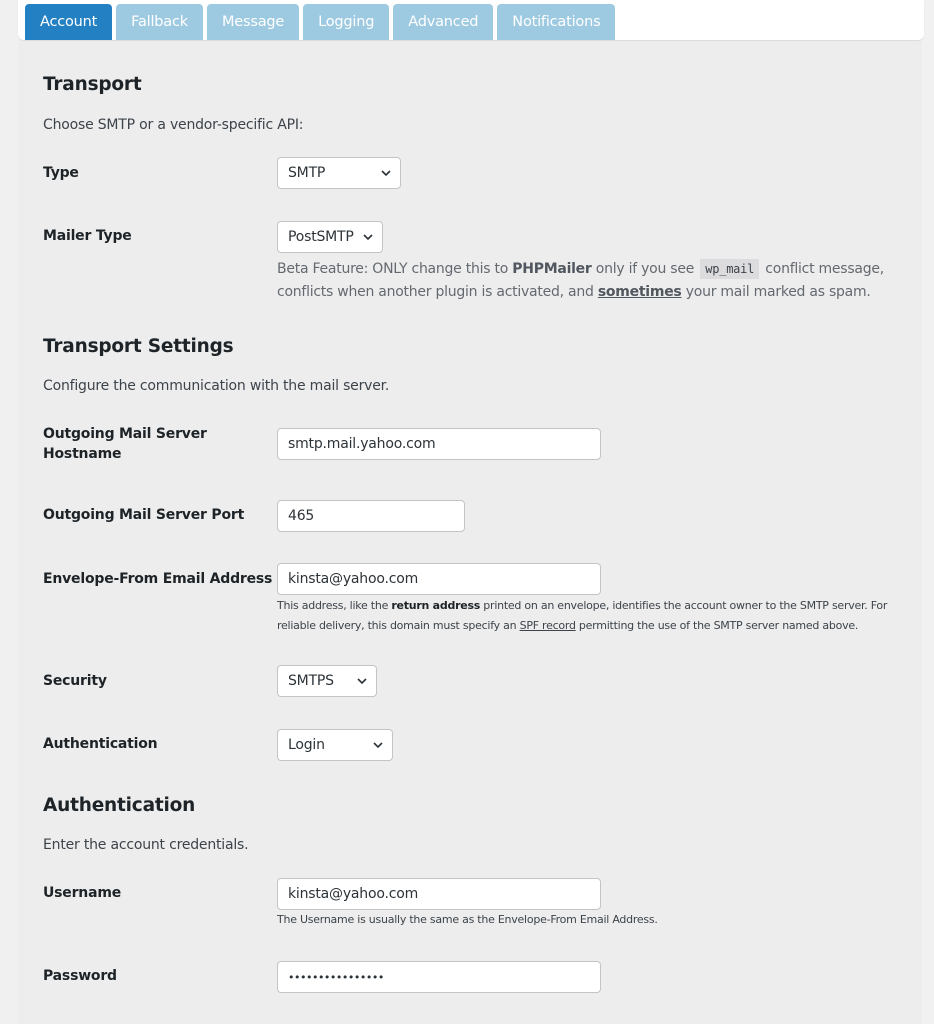 This screenshot has height=1024, width=934. What do you see at coordinates (87, 236) in the screenshot?
I see `mailer-type-label: Mailer Type` at bounding box center [87, 236].